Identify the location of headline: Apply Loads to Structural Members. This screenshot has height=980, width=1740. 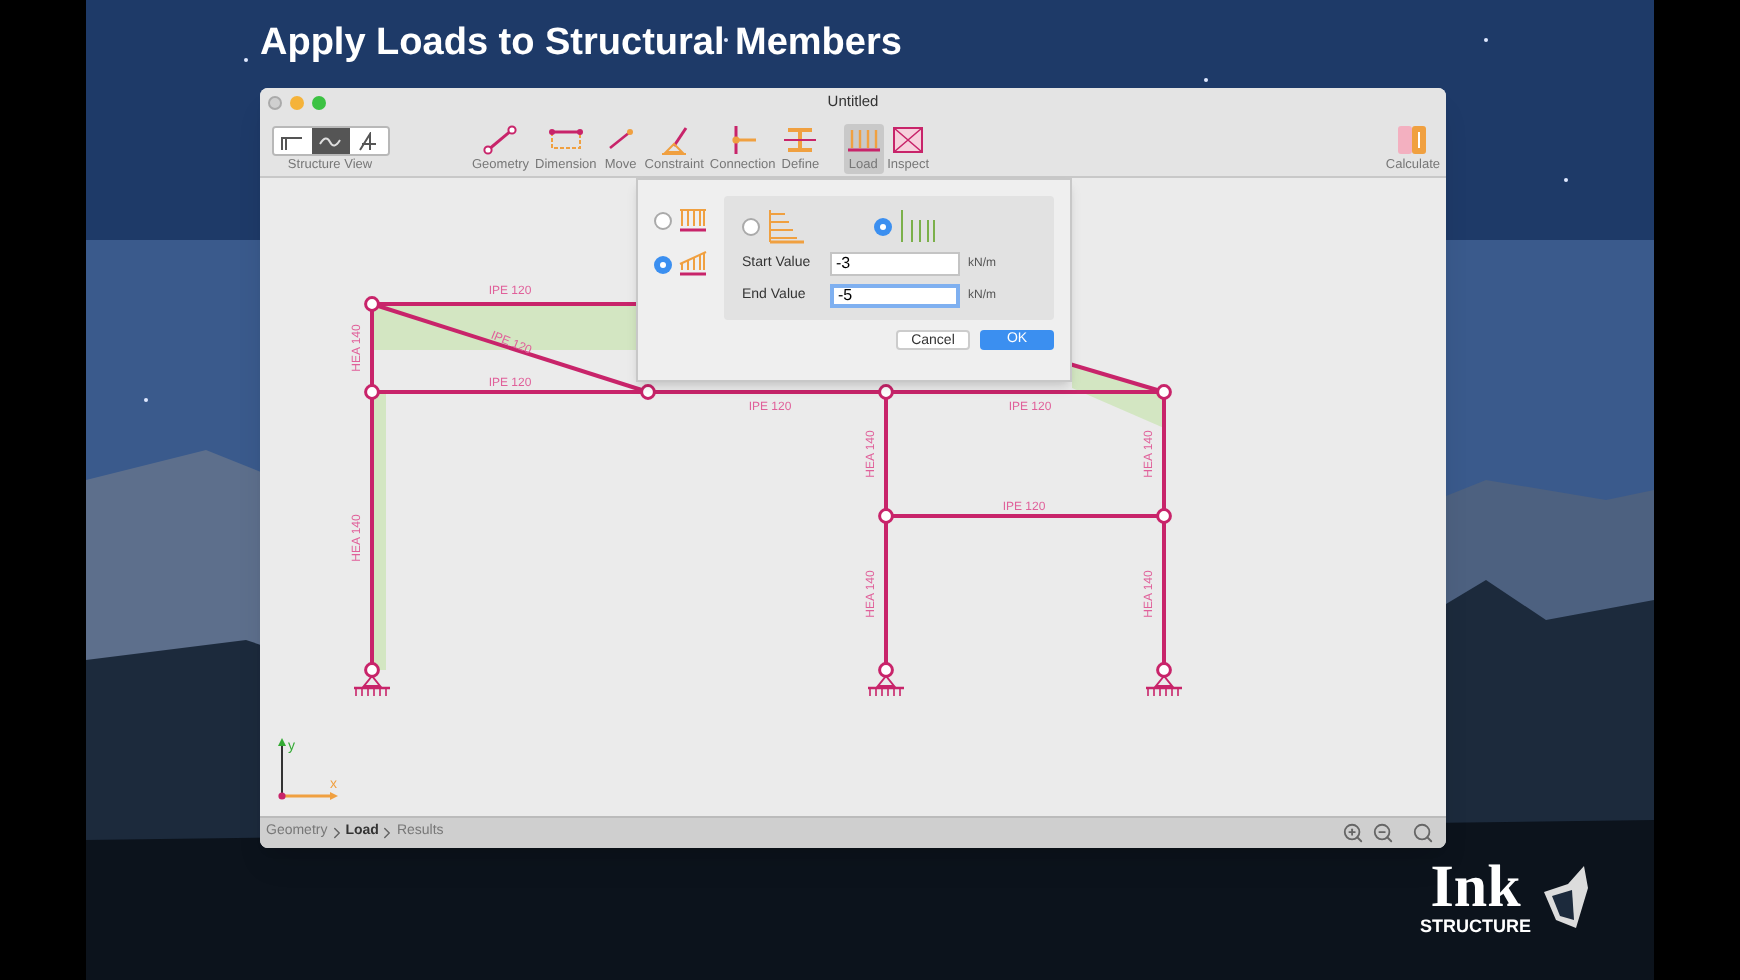
(582, 44).